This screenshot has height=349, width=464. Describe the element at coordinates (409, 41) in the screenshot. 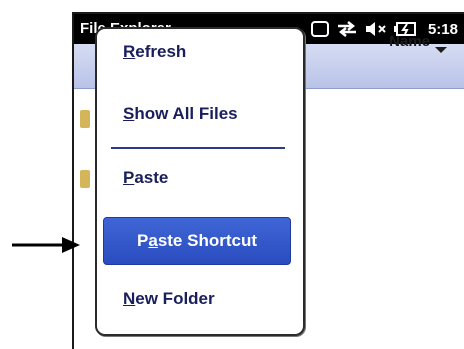

I see `sort-column-name: Name` at that location.